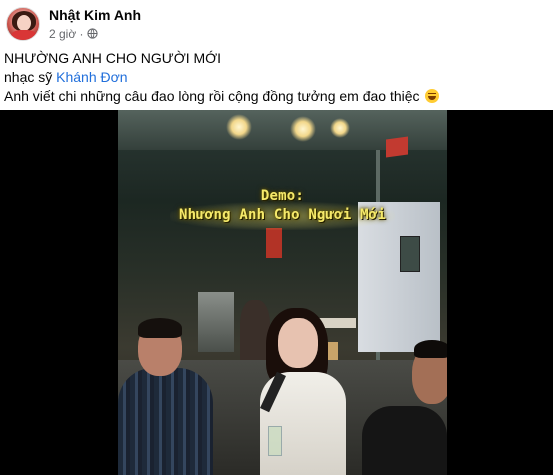 This screenshot has height=475, width=553. I want to click on post-header: Nhật Kim Anh 2 giờ ·, so click(73, 24).